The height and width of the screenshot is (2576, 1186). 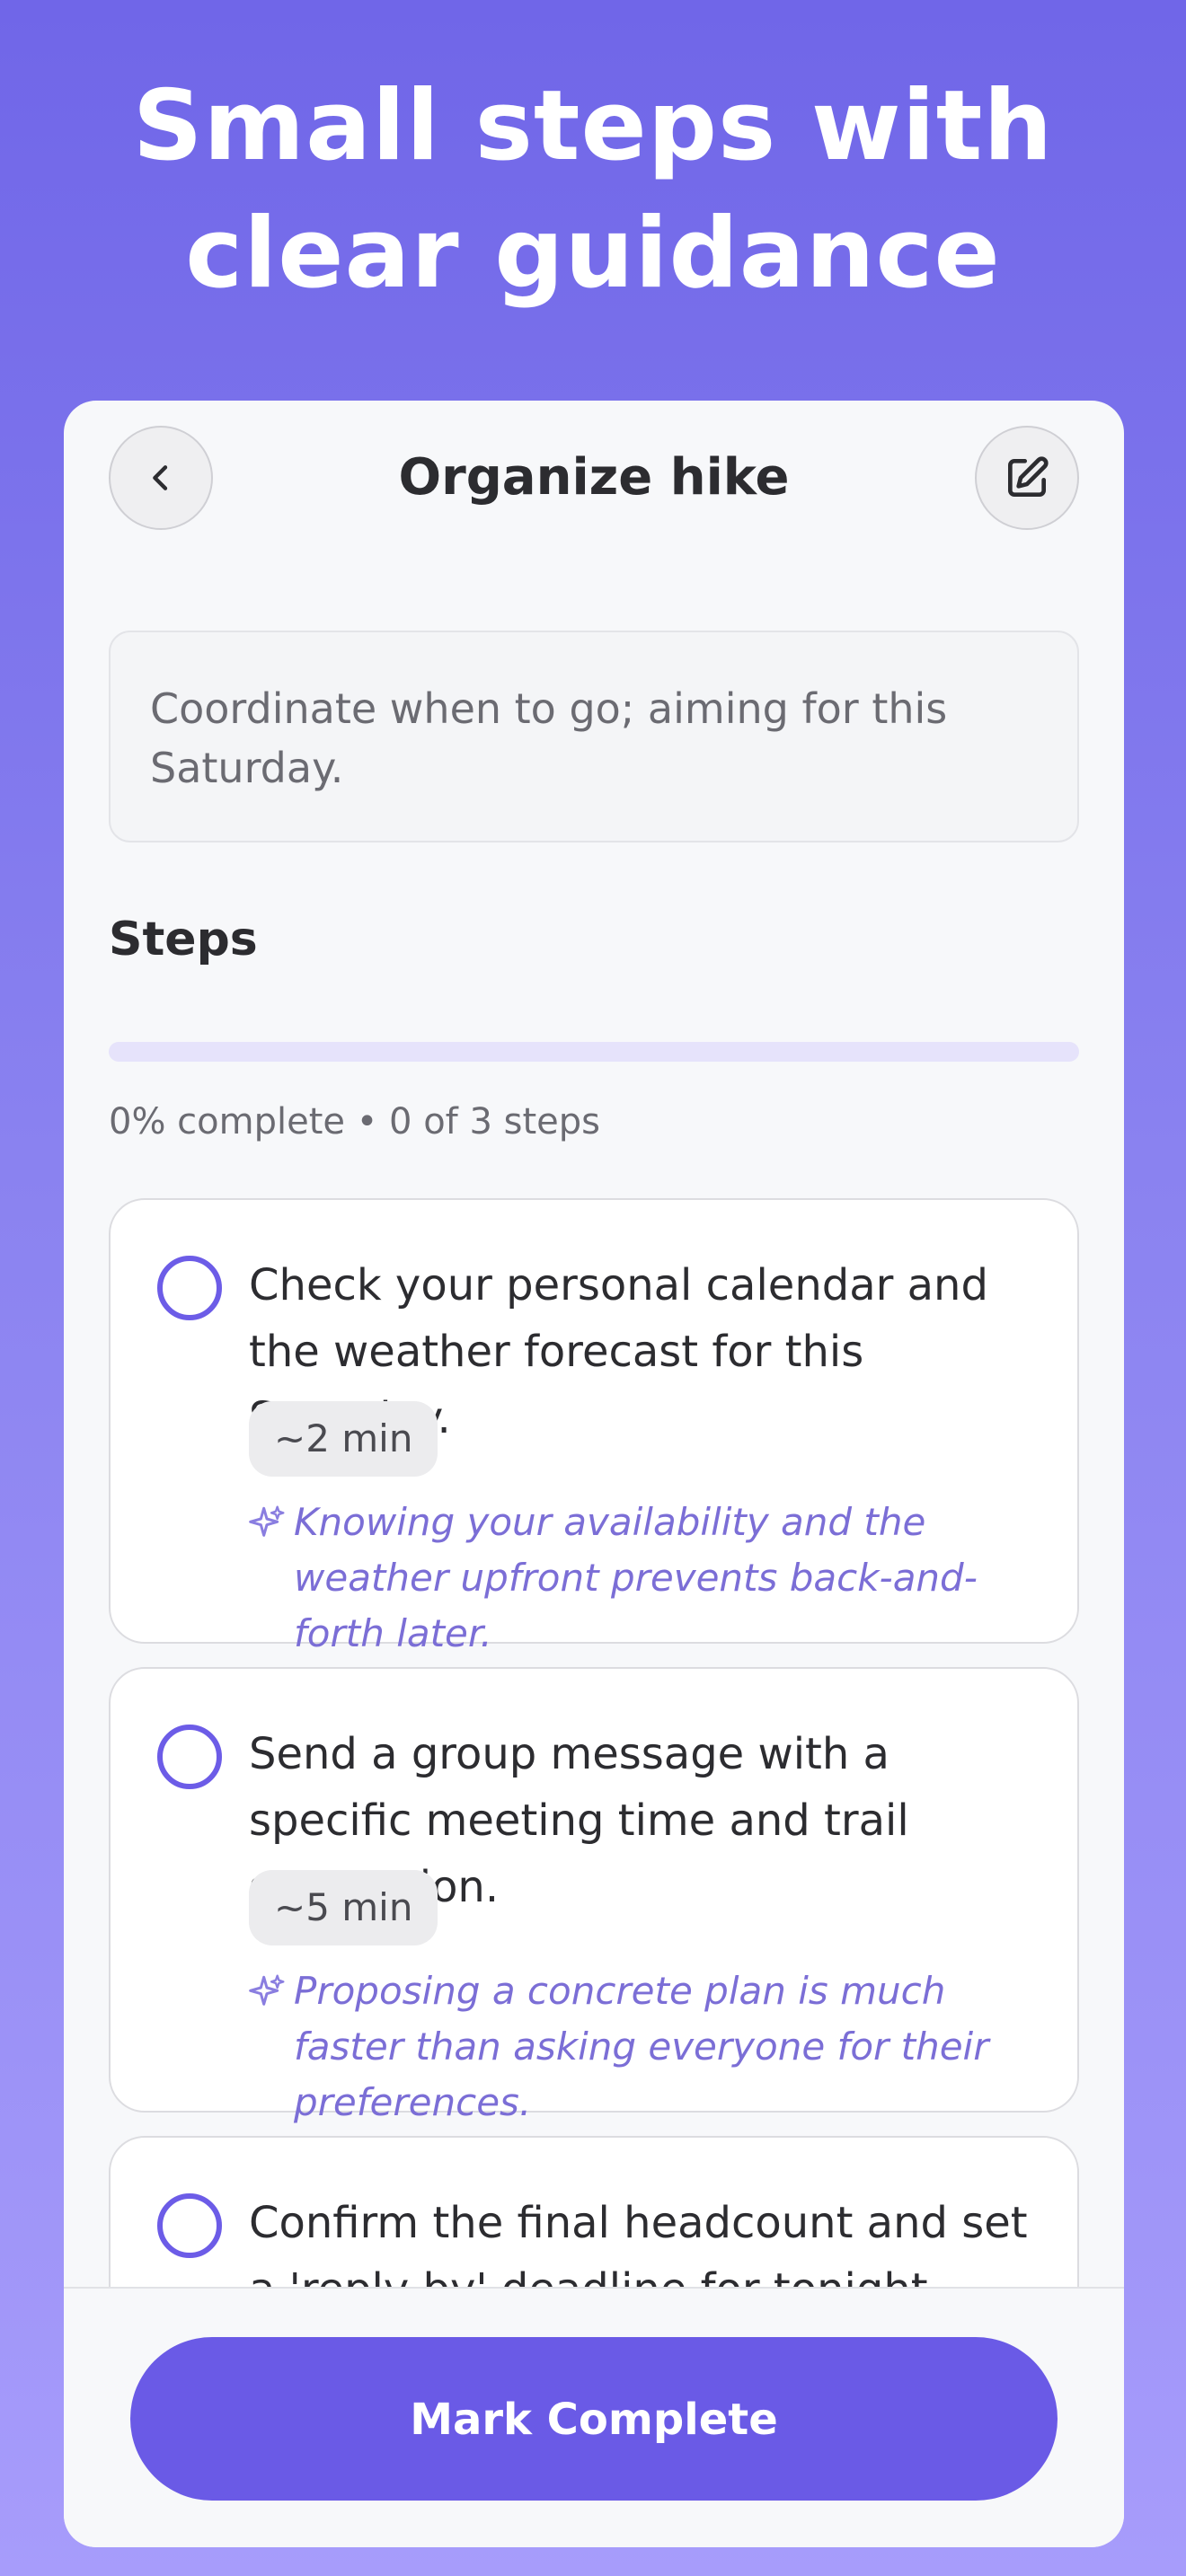 What do you see at coordinates (343, 1439) in the screenshot?
I see `step-duration-badge: ~2 min` at bounding box center [343, 1439].